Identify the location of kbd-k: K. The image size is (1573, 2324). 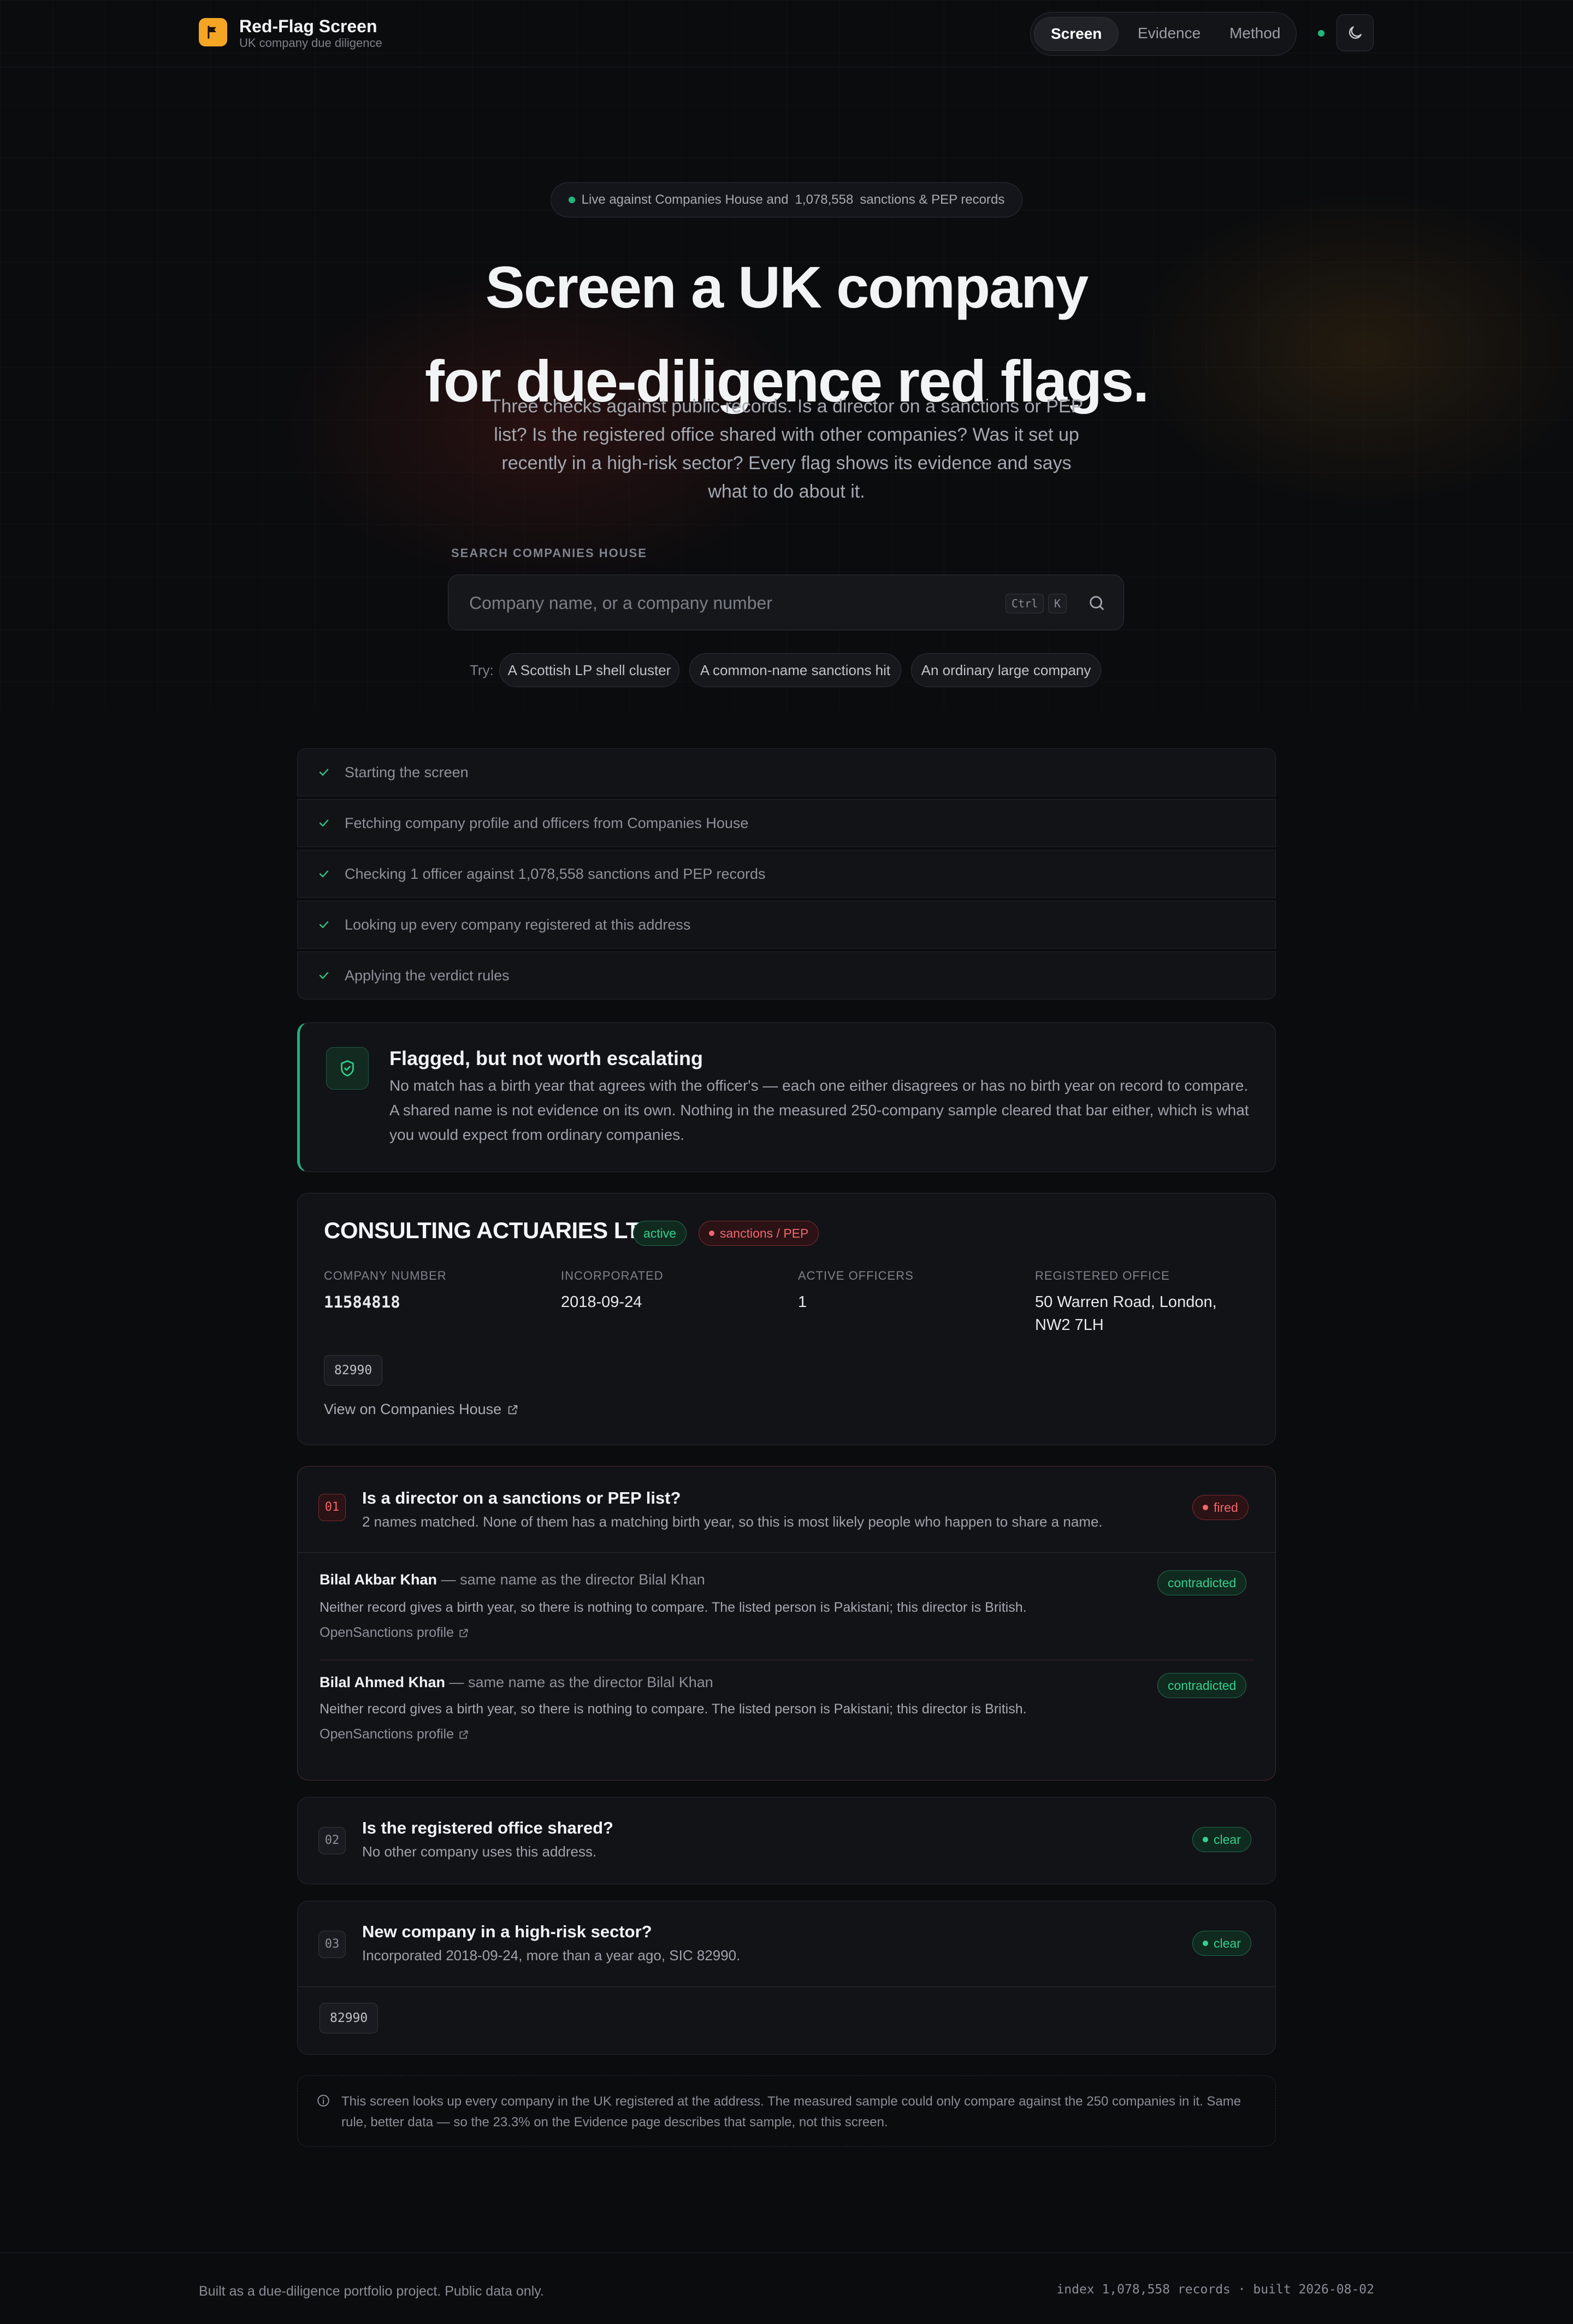
(1057, 604).